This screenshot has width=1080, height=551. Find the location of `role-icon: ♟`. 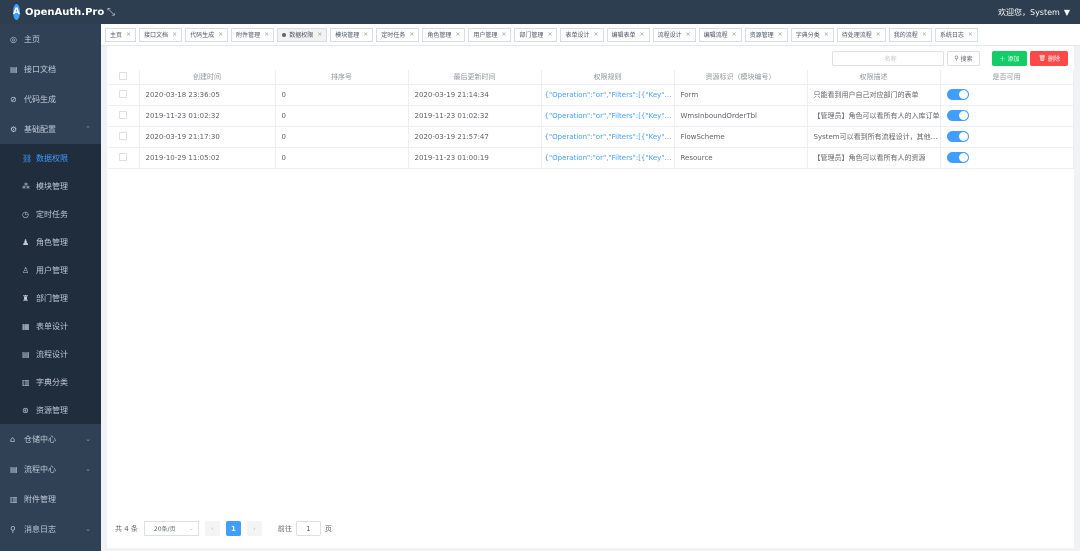

role-icon: ♟ is located at coordinates (26, 242).